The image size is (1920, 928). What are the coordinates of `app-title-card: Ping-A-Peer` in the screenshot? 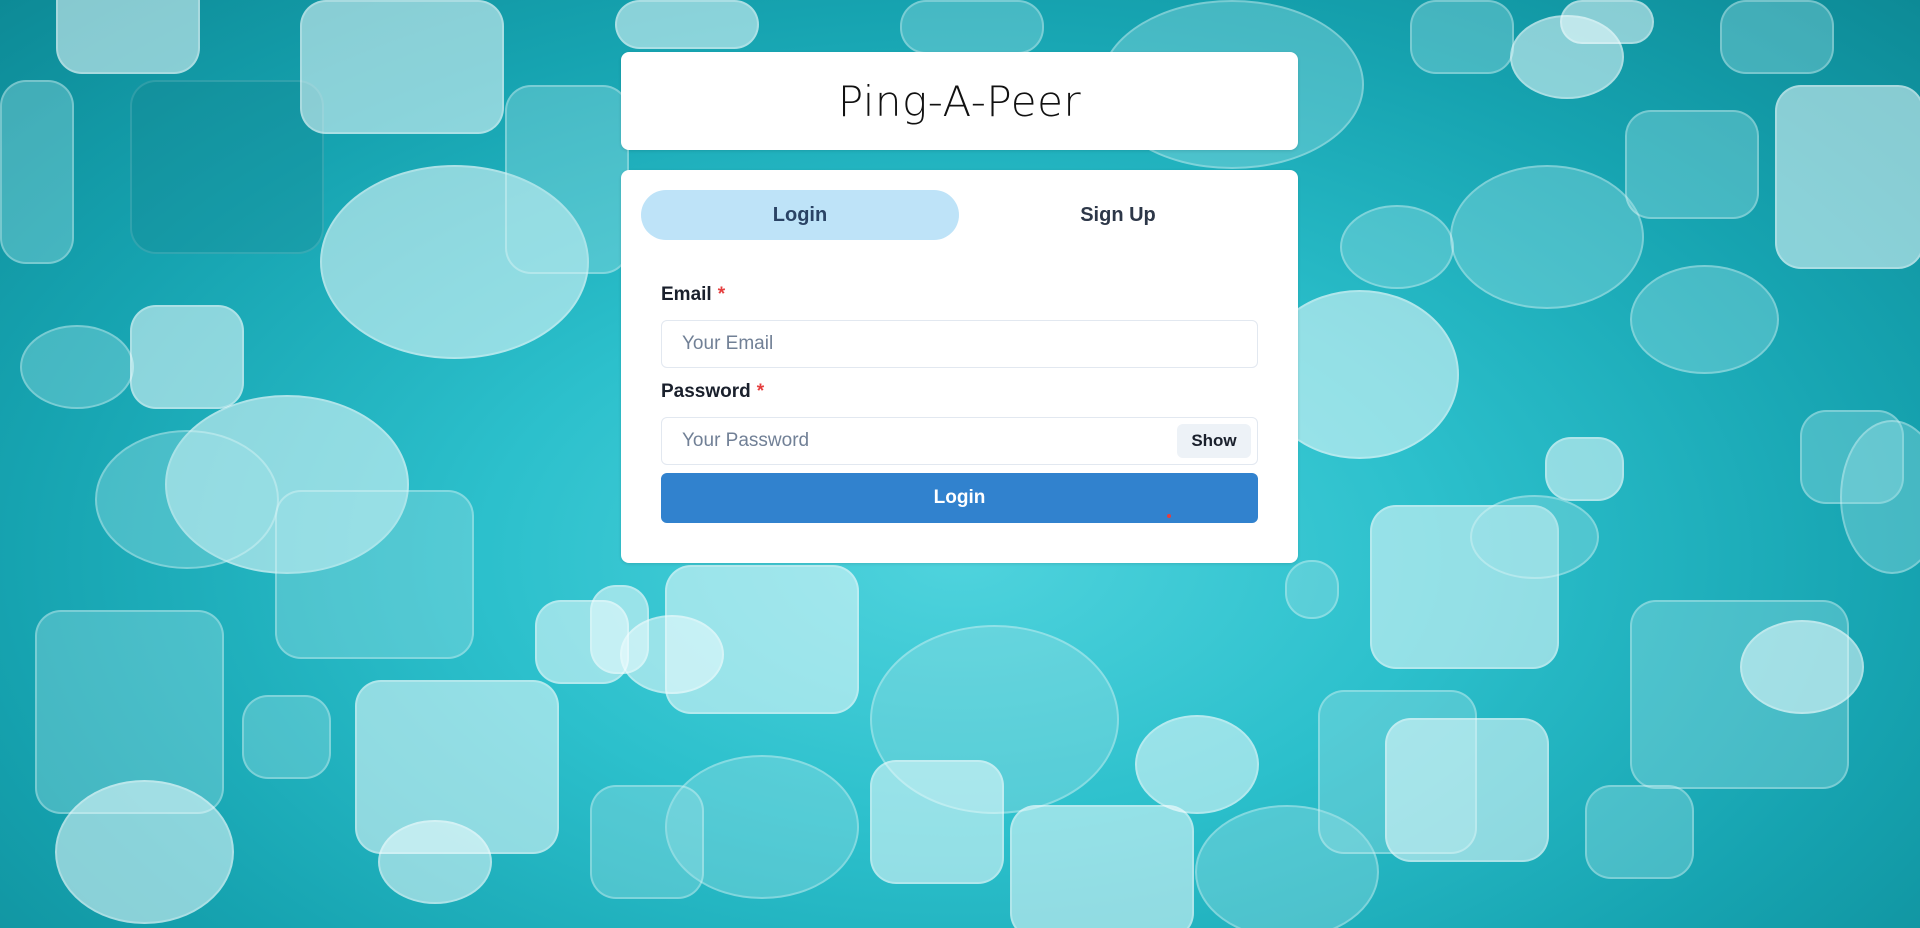 It's located at (959, 101).